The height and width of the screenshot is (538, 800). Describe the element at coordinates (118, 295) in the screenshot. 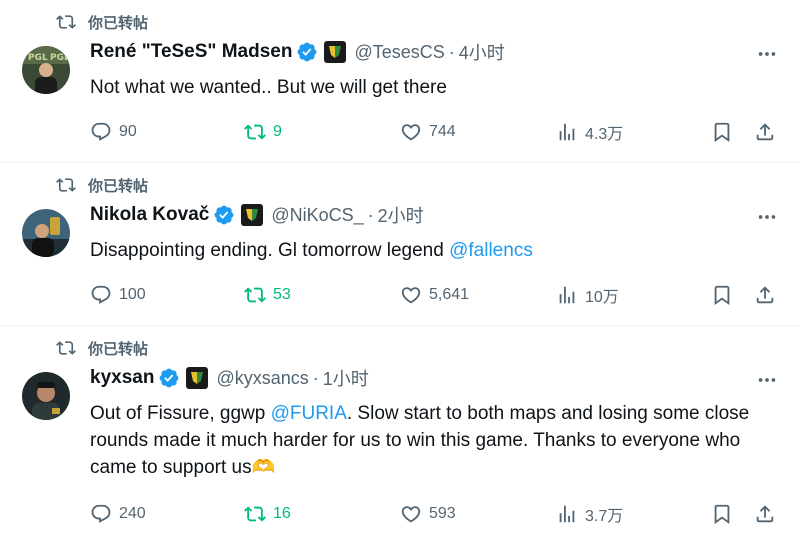

I see `reply-button: 100` at that location.